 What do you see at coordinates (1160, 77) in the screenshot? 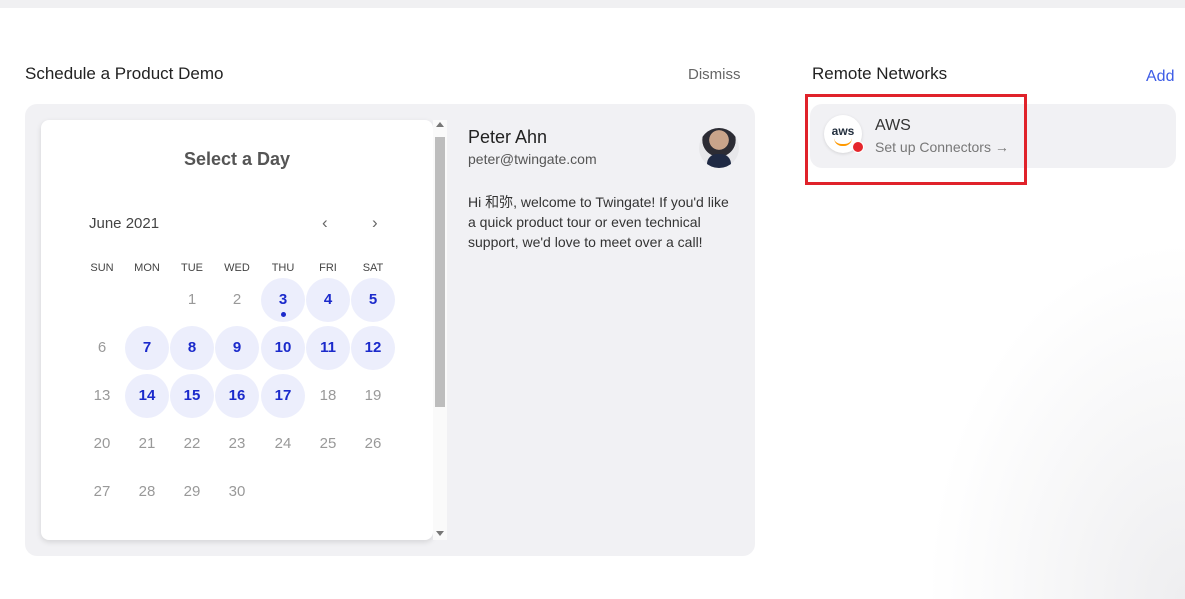
I see `add-network-button: Add` at bounding box center [1160, 77].